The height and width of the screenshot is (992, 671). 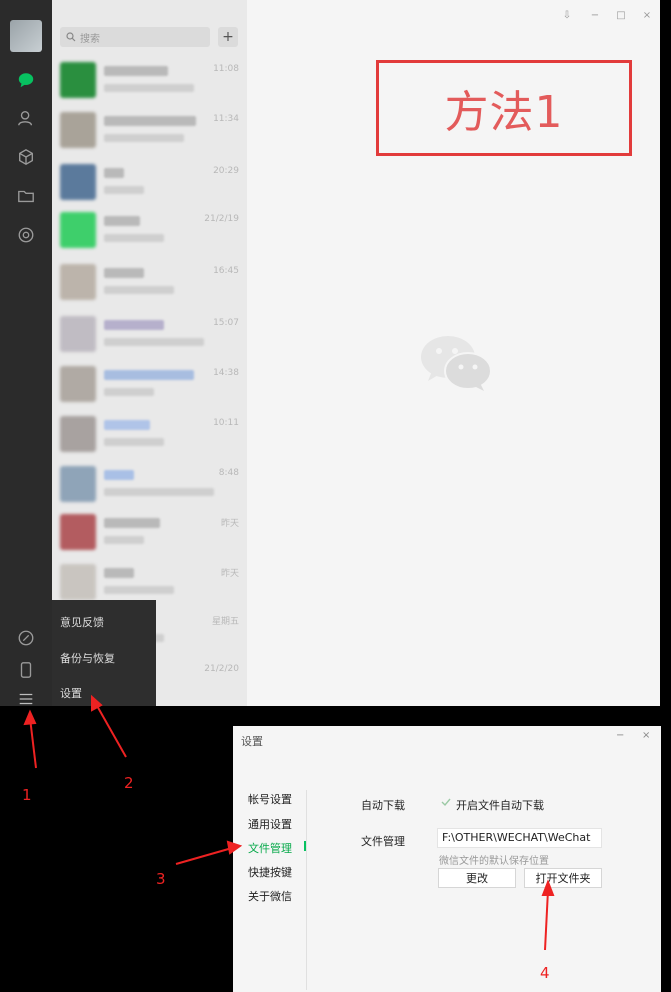 What do you see at coordinates (306, 890) in the screenshot?
I see `settings-divider` at bounding box center [306, 890].